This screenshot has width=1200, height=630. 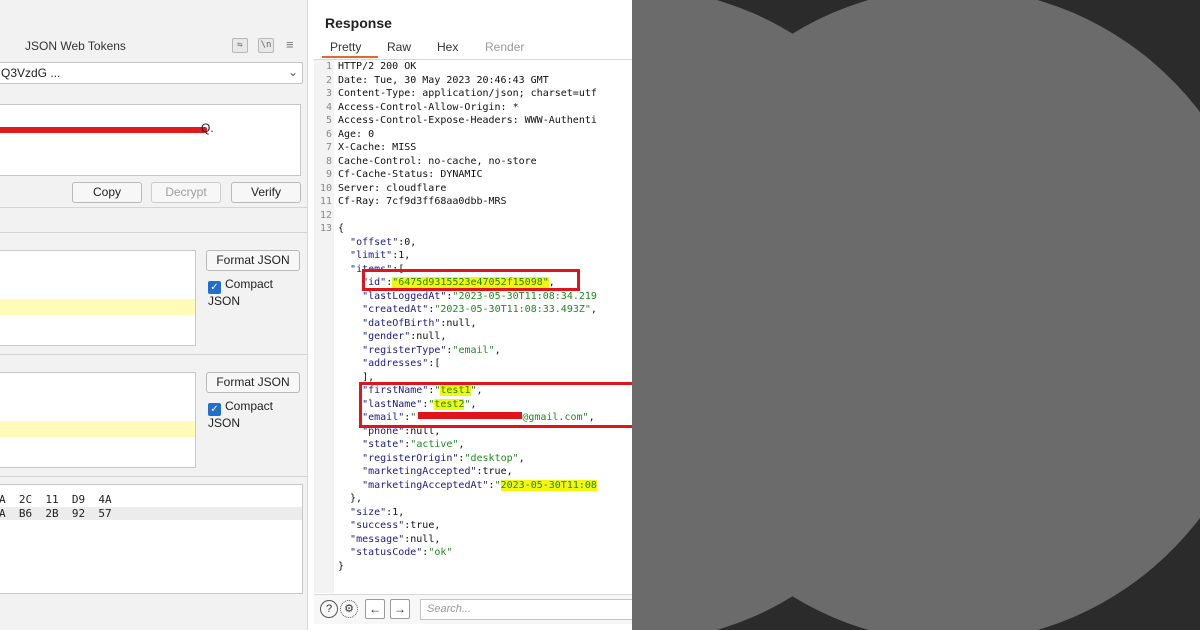 I want to click on json-line: "addresses":[, so click(x=401, y=363).